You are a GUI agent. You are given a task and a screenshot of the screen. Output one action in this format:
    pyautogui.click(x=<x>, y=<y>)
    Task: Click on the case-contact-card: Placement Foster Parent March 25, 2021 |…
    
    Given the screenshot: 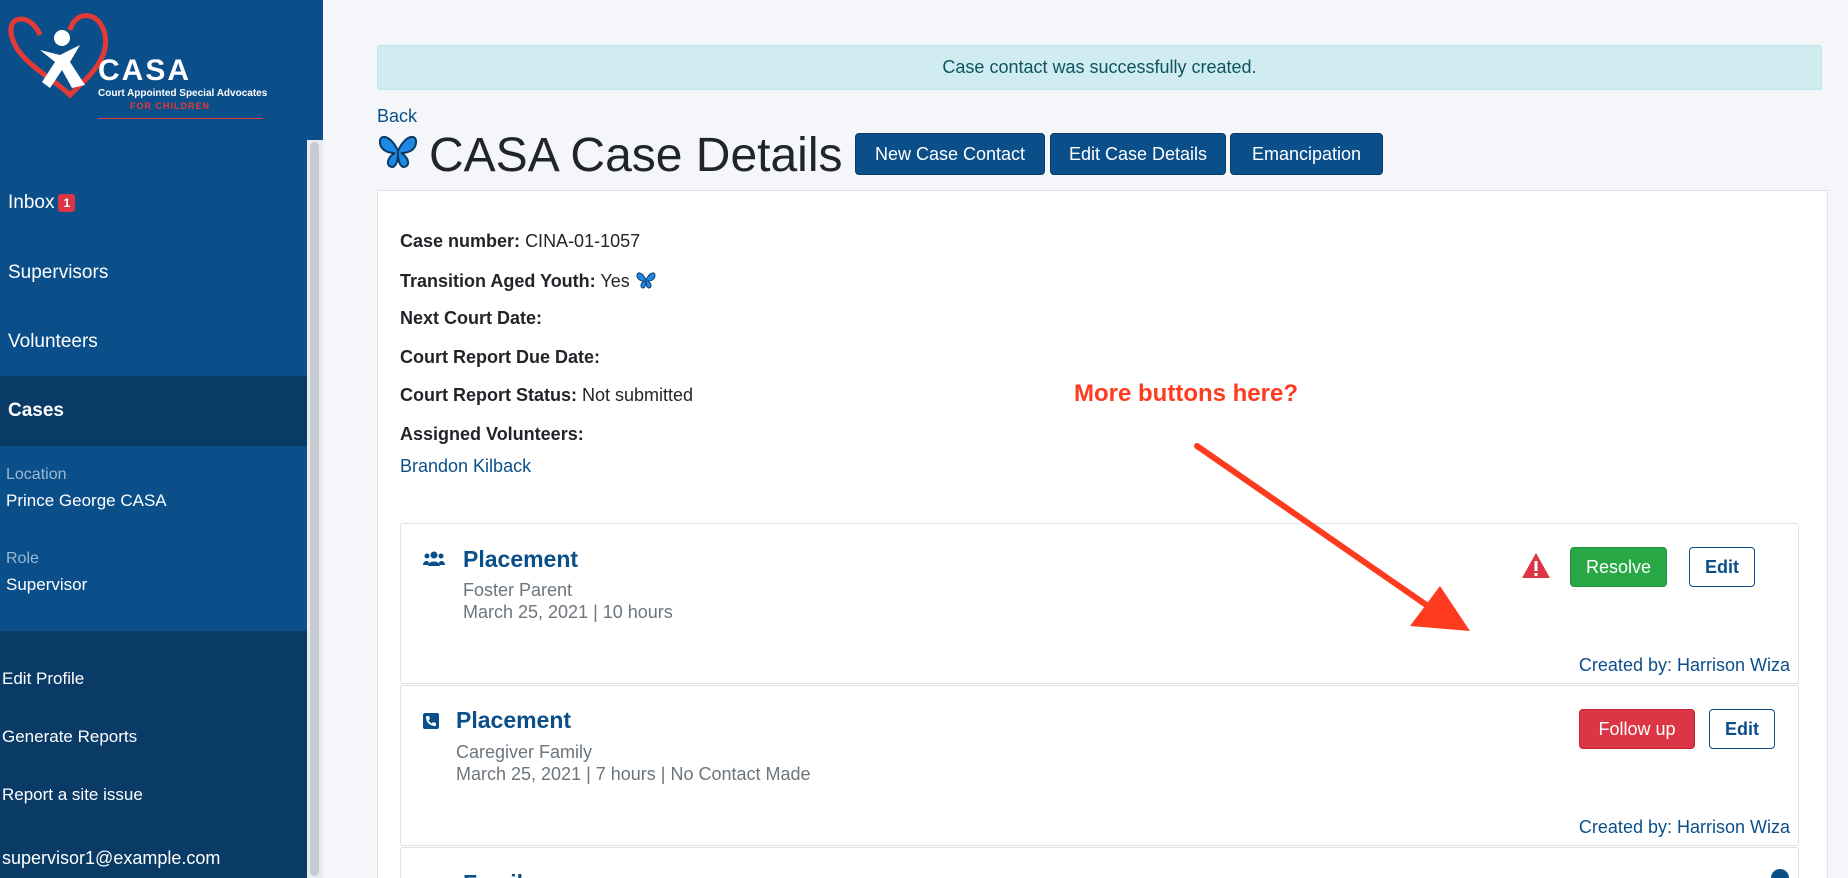 What is the action you would take?
    pyautogui.click(x=1099, y=603)
    